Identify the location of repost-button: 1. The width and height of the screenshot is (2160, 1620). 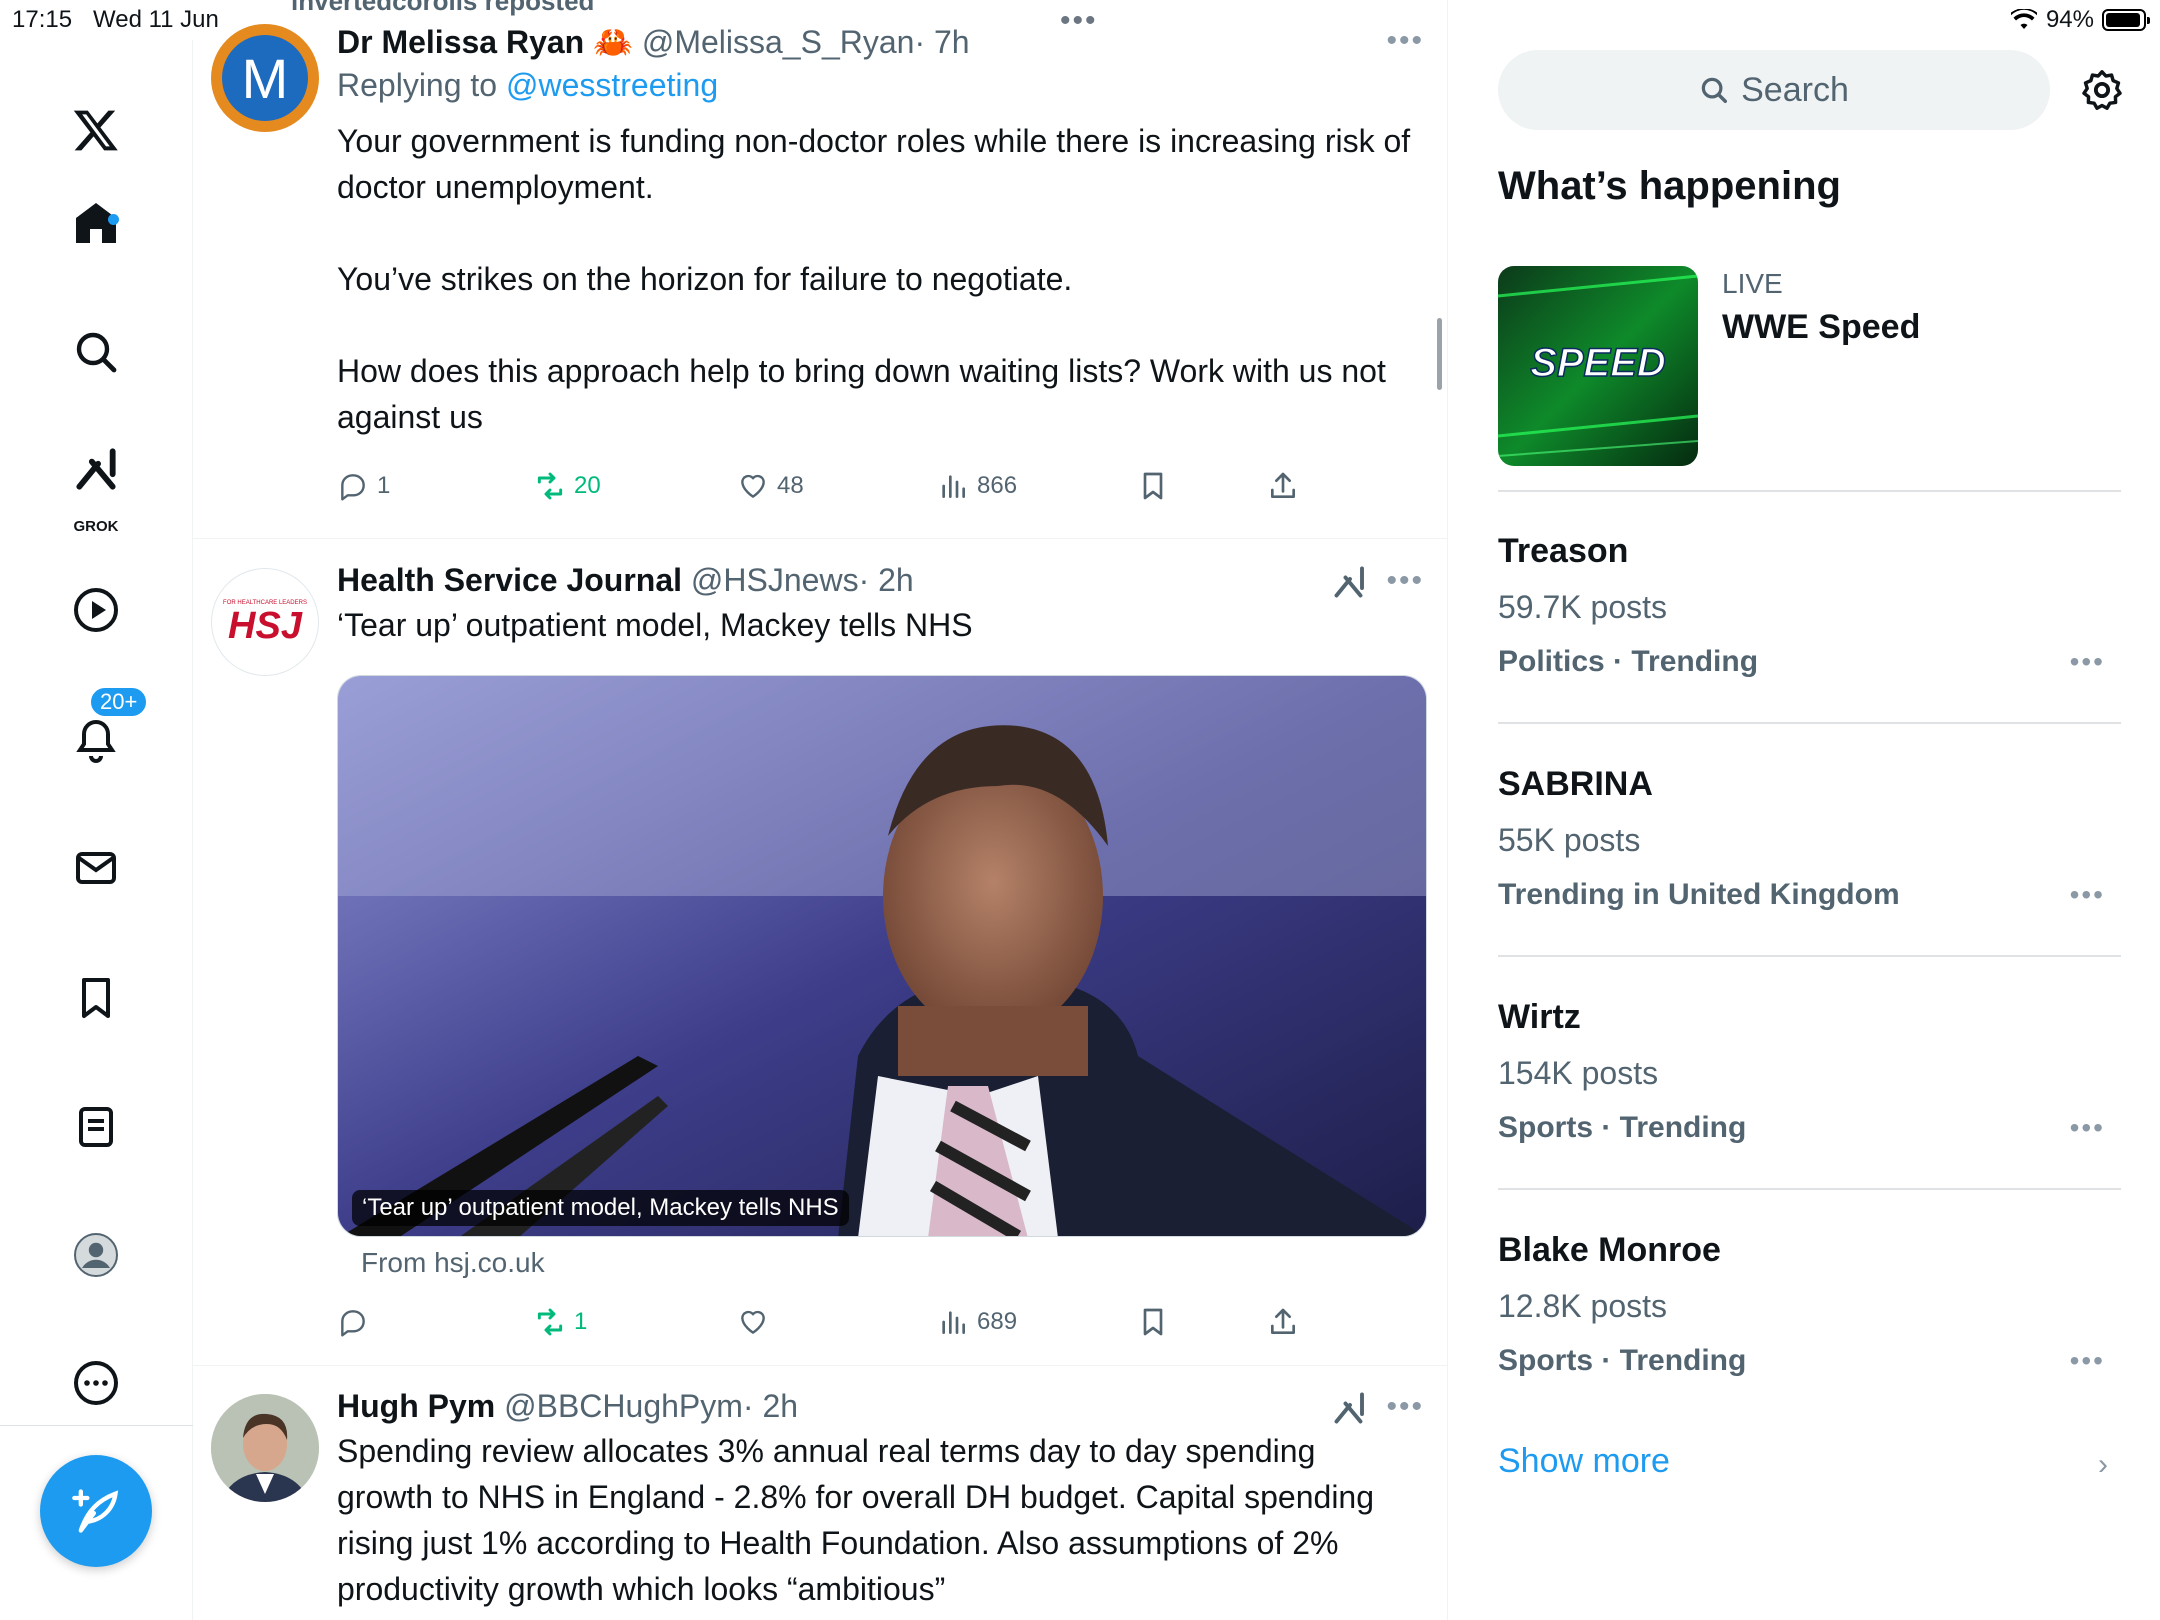
(560, 1322).